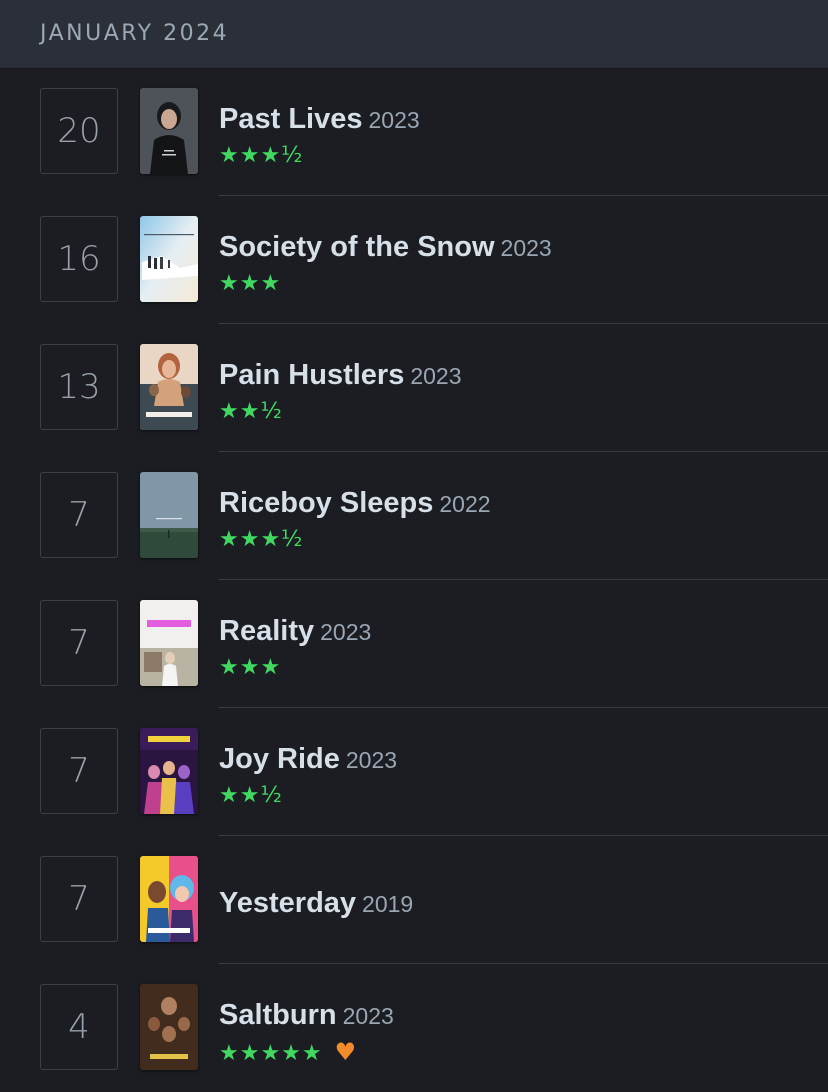 This screenshot has height=1092, width=828. What do you see at coordinates (169, 643) in the screenshot?
I see `poster-reality` at bounding box center [169, 643].